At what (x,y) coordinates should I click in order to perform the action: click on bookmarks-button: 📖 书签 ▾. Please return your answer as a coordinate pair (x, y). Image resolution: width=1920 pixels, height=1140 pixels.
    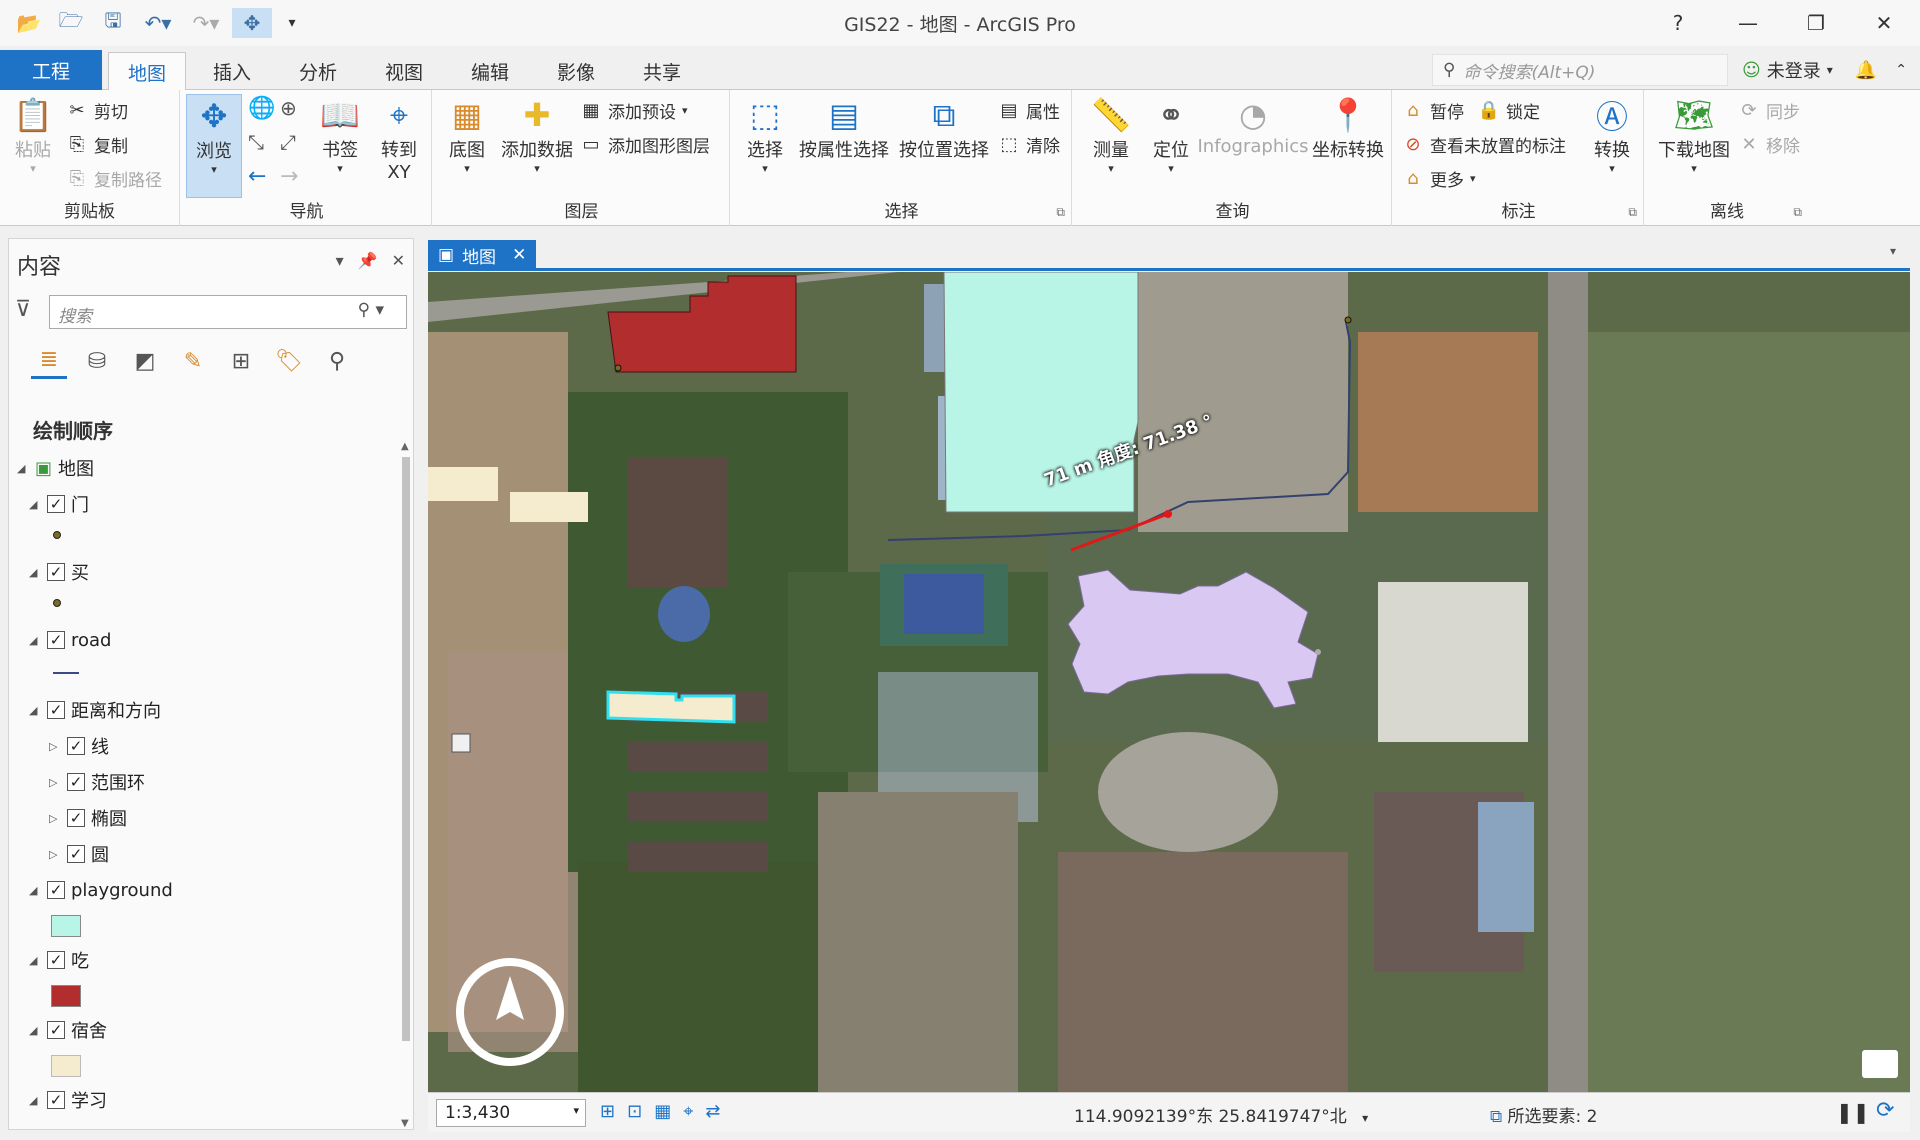
    Looking at the image, I should click on (340, 134).